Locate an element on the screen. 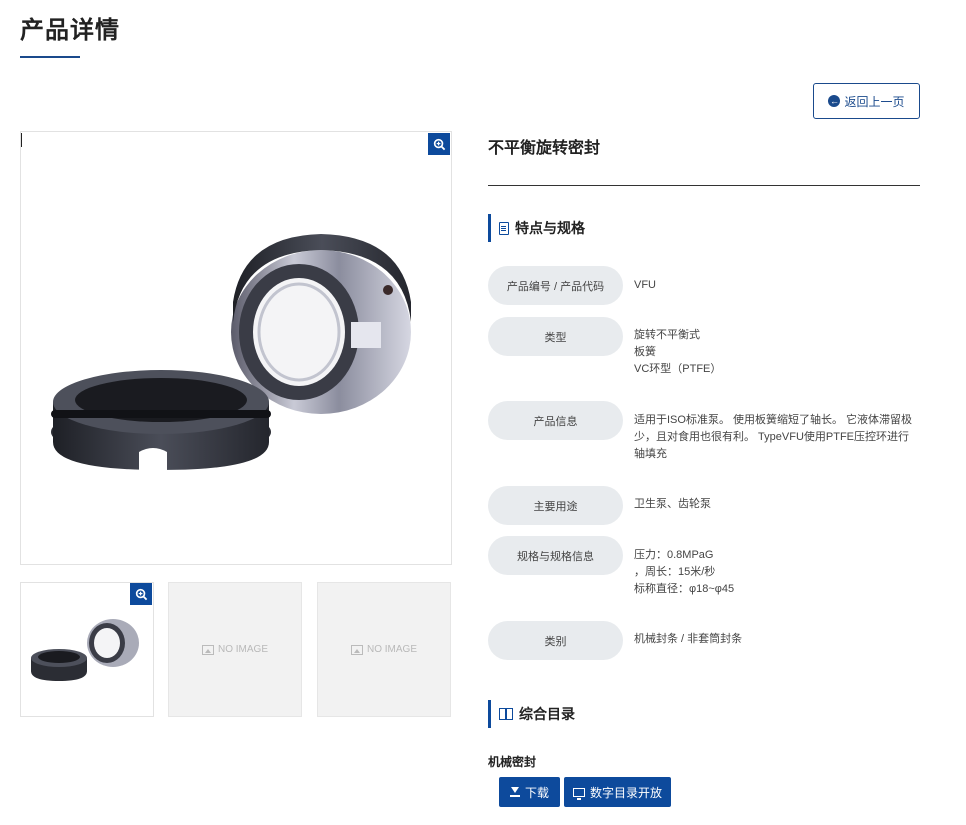  features-heading-text: 特点与规格 is located at coordinates (550, 228).